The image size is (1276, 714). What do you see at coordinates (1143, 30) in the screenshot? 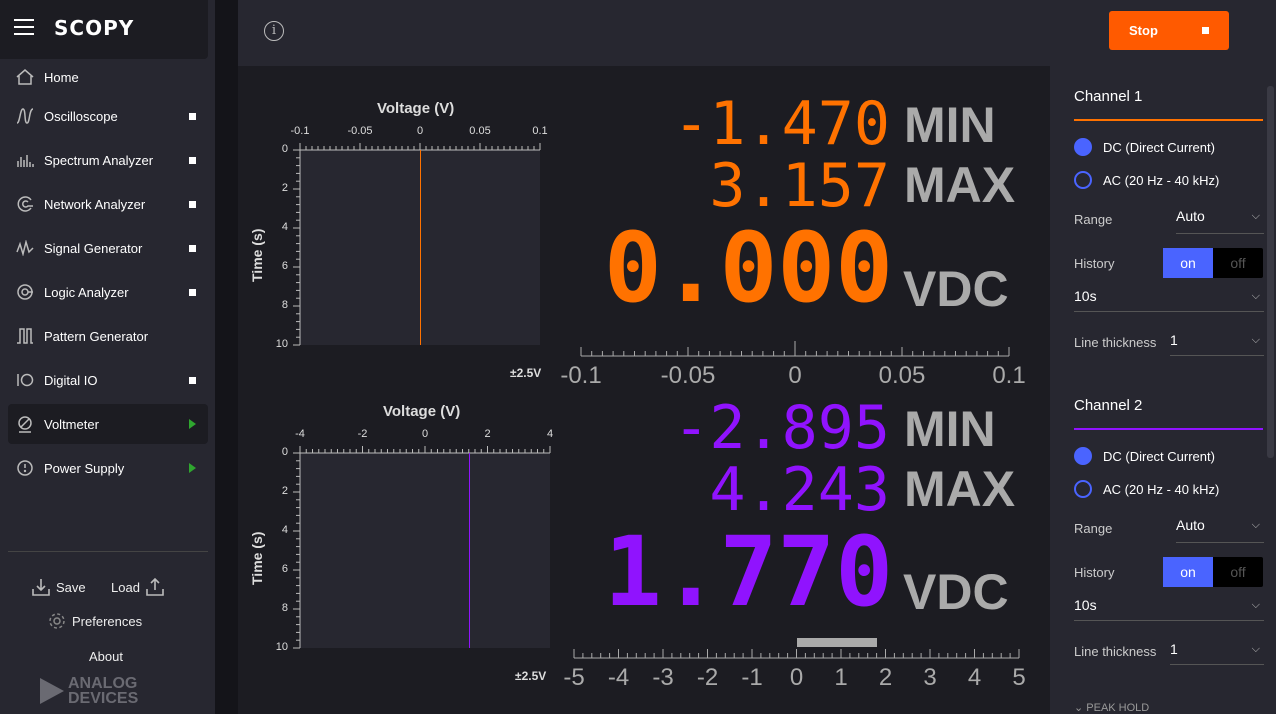
I see `stop-label: Stop` at bounding box center [1143, 30].